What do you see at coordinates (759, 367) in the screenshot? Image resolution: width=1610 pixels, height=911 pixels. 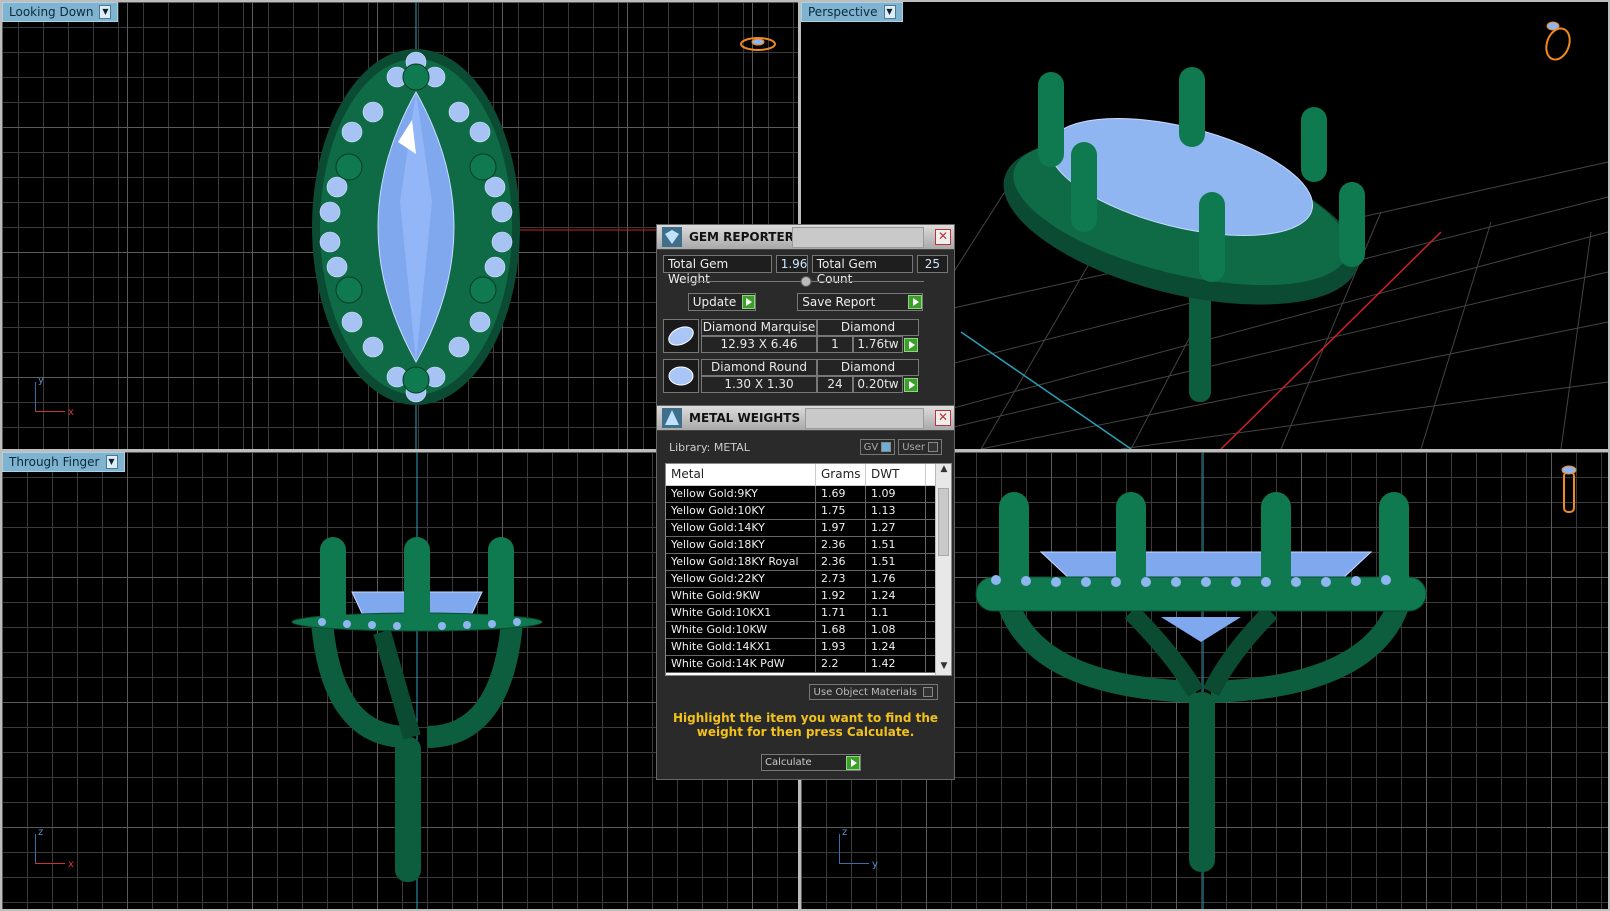 I see `gem-name: Diamond Round` at bounding box center [759, 367].